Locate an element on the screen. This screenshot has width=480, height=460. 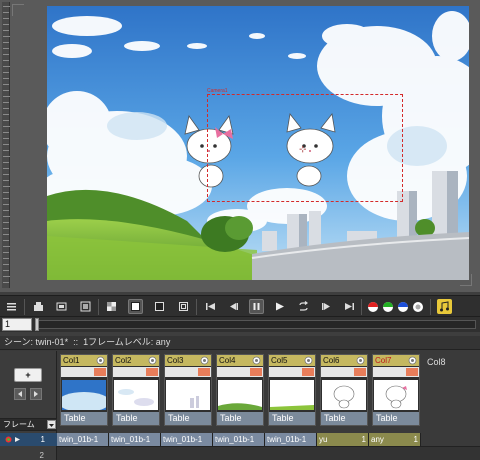
cell-frame-number: 1 is located at coordinates (363, 439).